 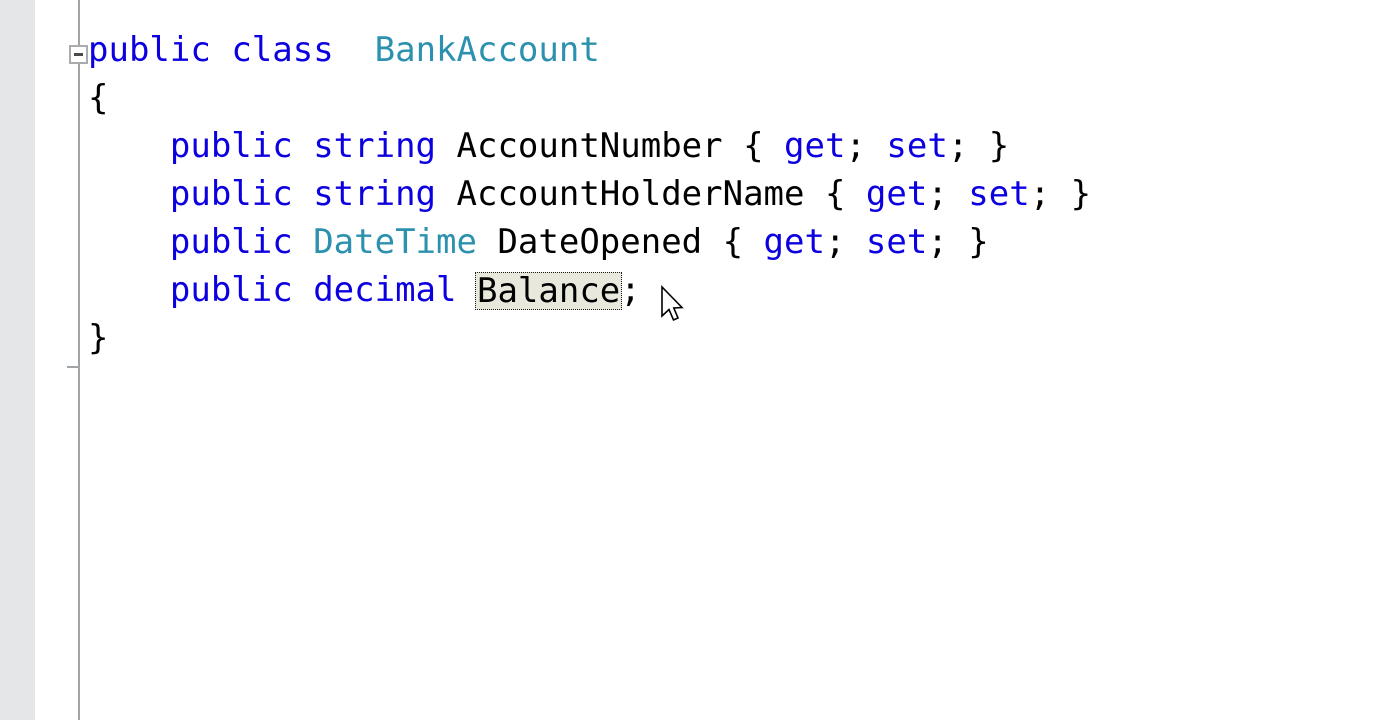 I want to click on code-line: public decimal Balance;, so click(x=733, y=290).